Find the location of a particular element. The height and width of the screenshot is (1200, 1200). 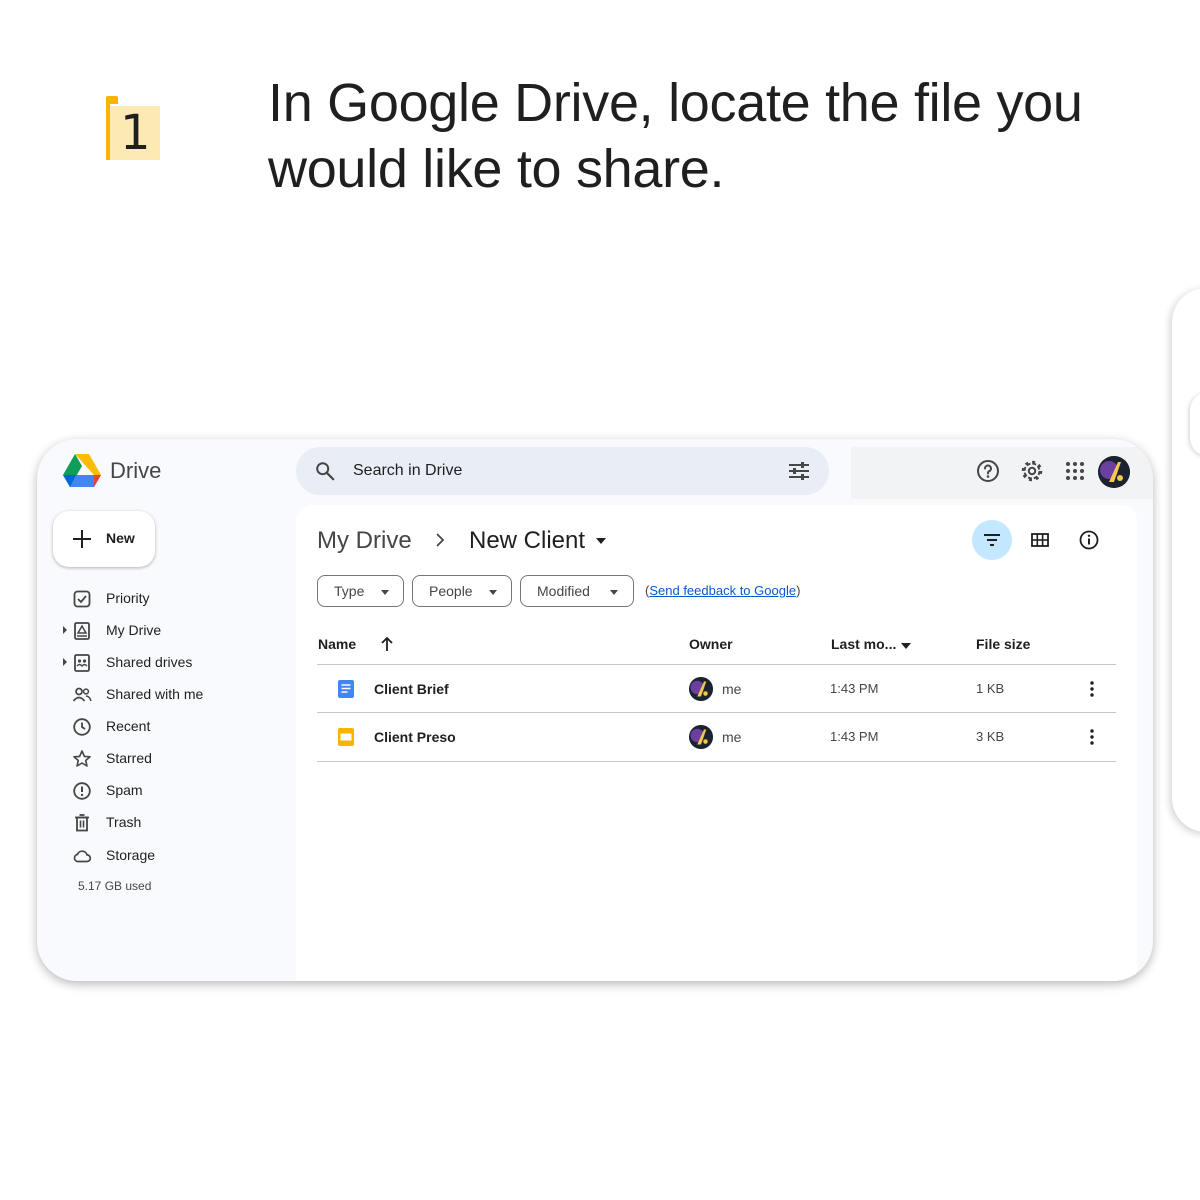

column-header-file-size: File size is located at coordinates (1003, 644).